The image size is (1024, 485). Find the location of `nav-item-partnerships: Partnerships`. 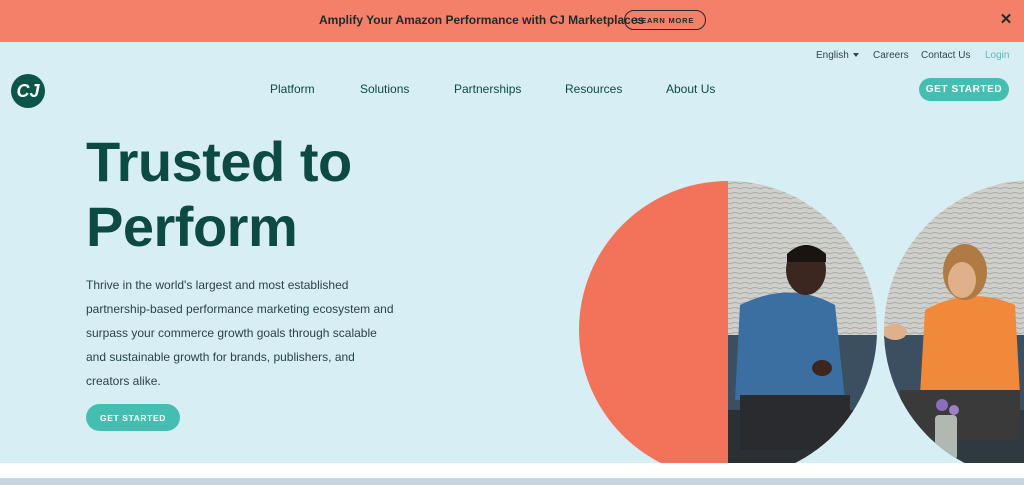

nav-item-partnerships: Partnerships is located at coordinates (487, 89).